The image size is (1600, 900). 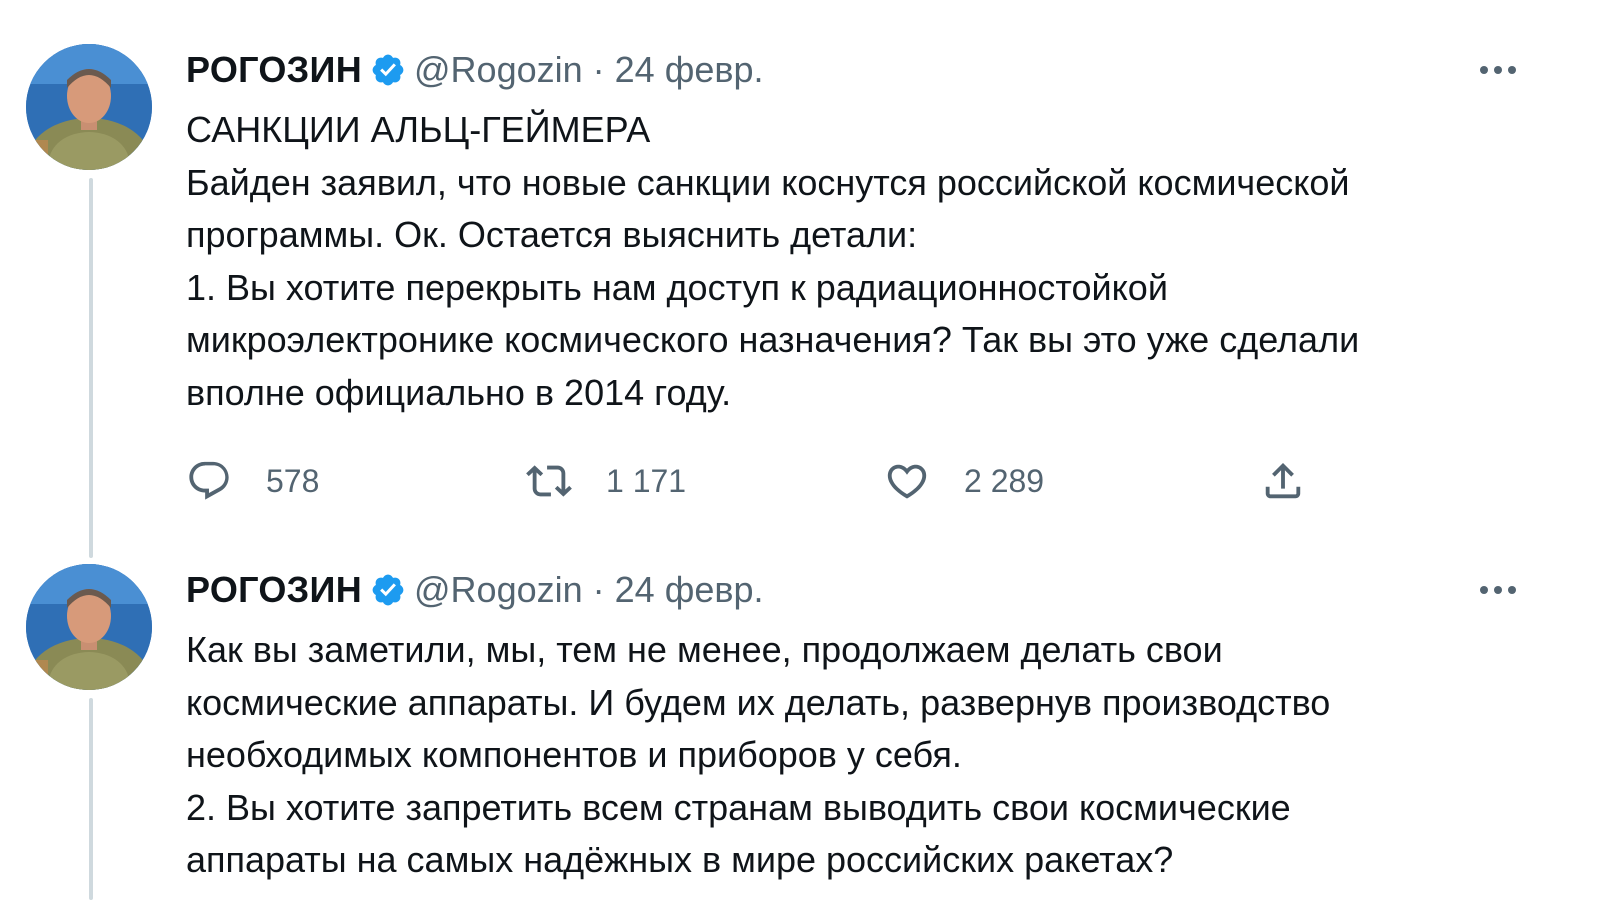 I want to click on tweet-actions: 578 1 171 2 289, so click(x=800, y=481).